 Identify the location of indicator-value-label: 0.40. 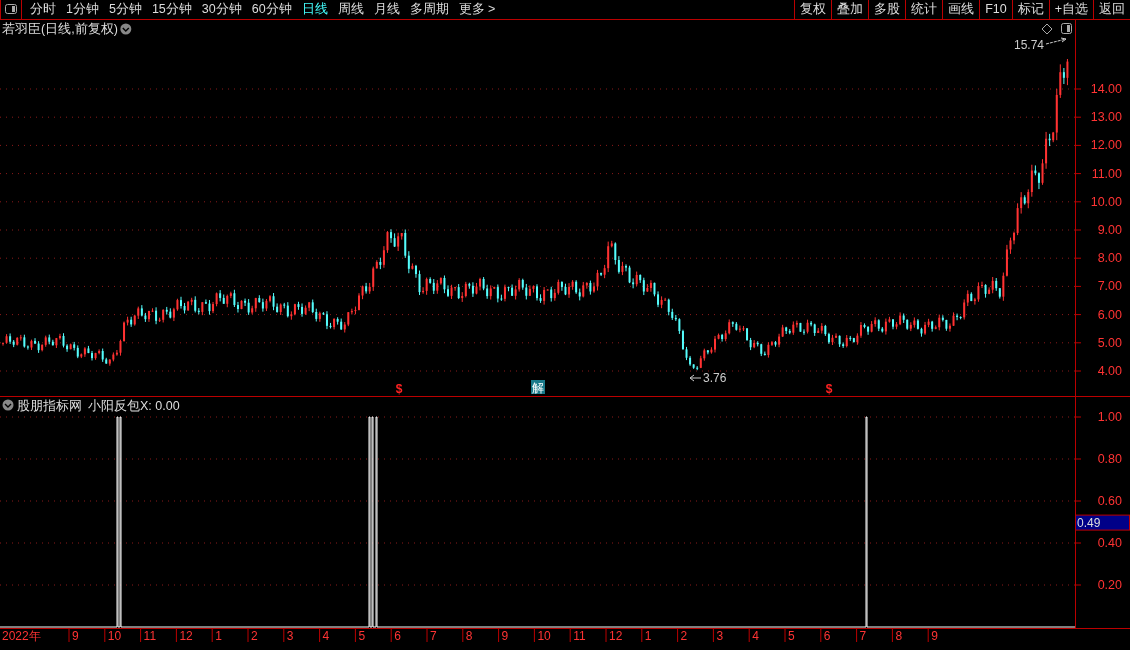
(1109, 543).